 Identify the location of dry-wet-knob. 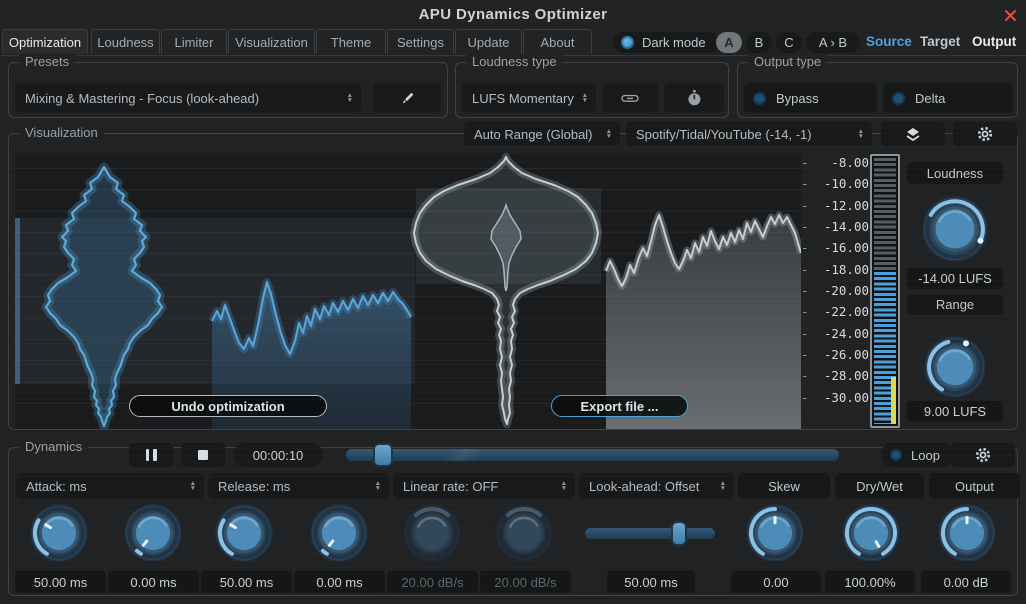
(871, 535).